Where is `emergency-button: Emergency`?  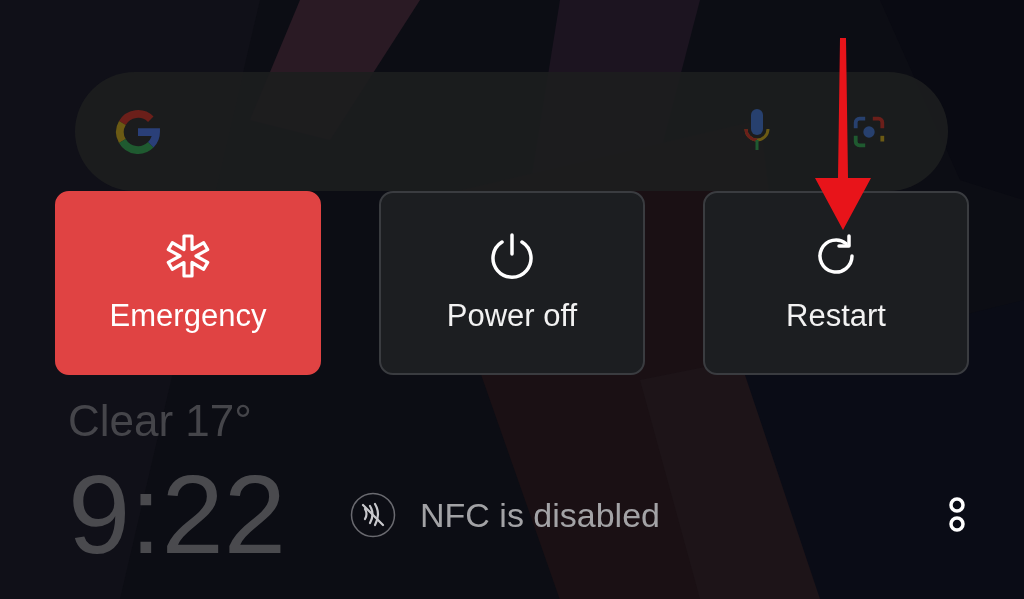 emergency-button: Emergency is located at coordinates (188, 283).